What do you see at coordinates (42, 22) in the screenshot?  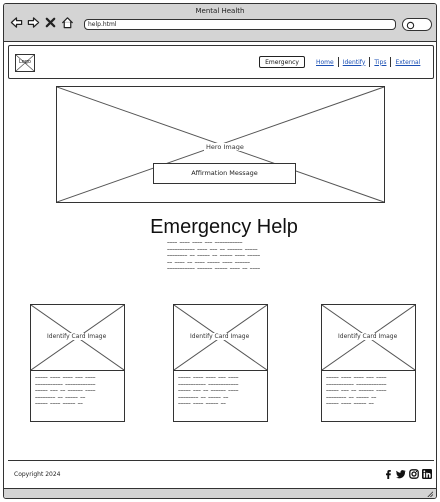 I see `browser-nav-buttons` at bounding box center [42, 22].